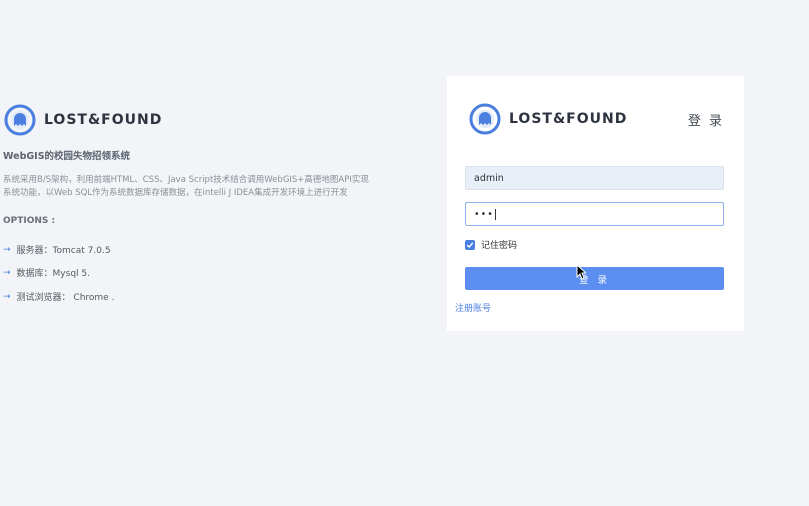  I want to click on remember-password: 记住密码, so click(491, 244).